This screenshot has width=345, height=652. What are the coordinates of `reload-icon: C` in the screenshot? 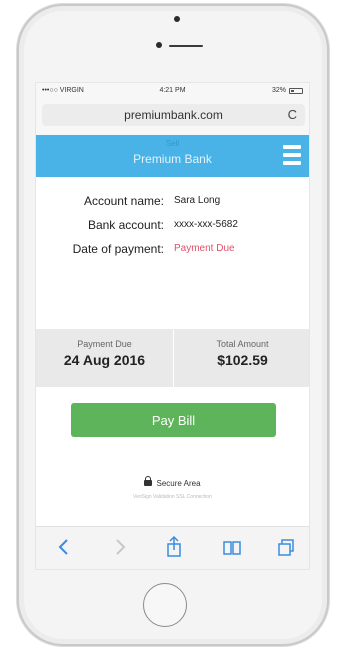 It's located at (292, 114).